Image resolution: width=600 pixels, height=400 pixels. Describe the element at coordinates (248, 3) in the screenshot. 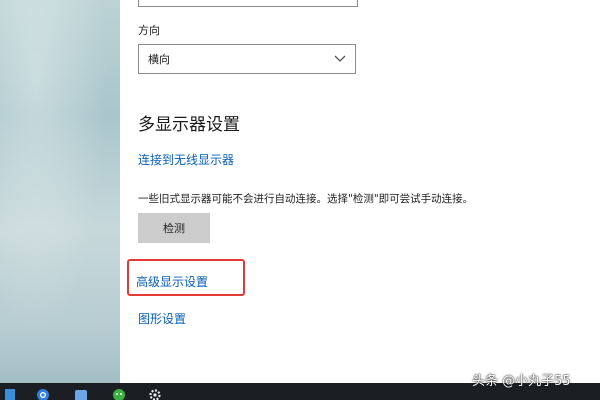

I see `previous-dropdown` at that location.